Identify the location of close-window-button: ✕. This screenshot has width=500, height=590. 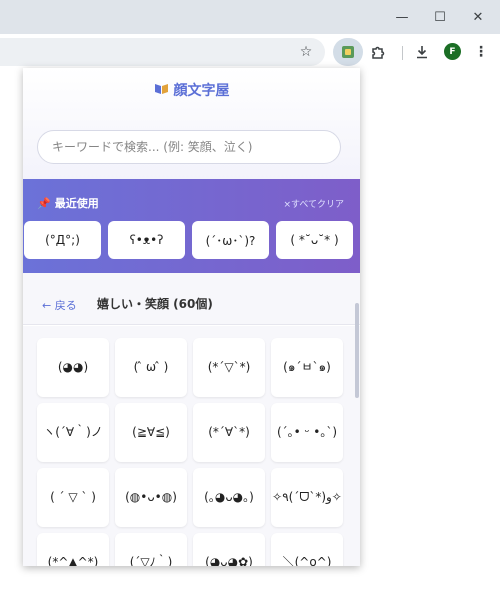
(478, 17).